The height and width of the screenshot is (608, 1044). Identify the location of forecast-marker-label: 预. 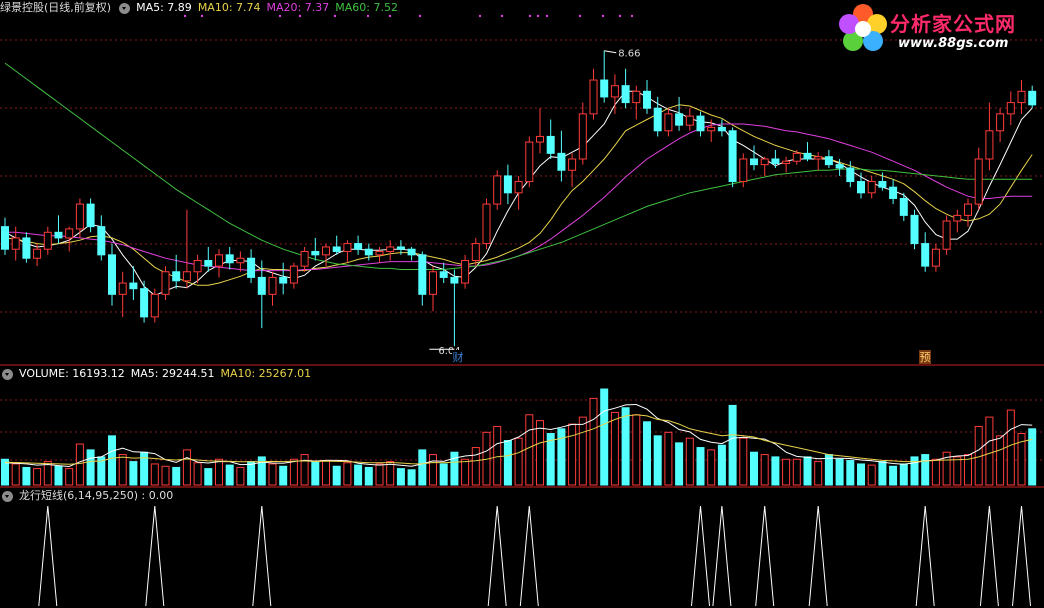
(925, 357).